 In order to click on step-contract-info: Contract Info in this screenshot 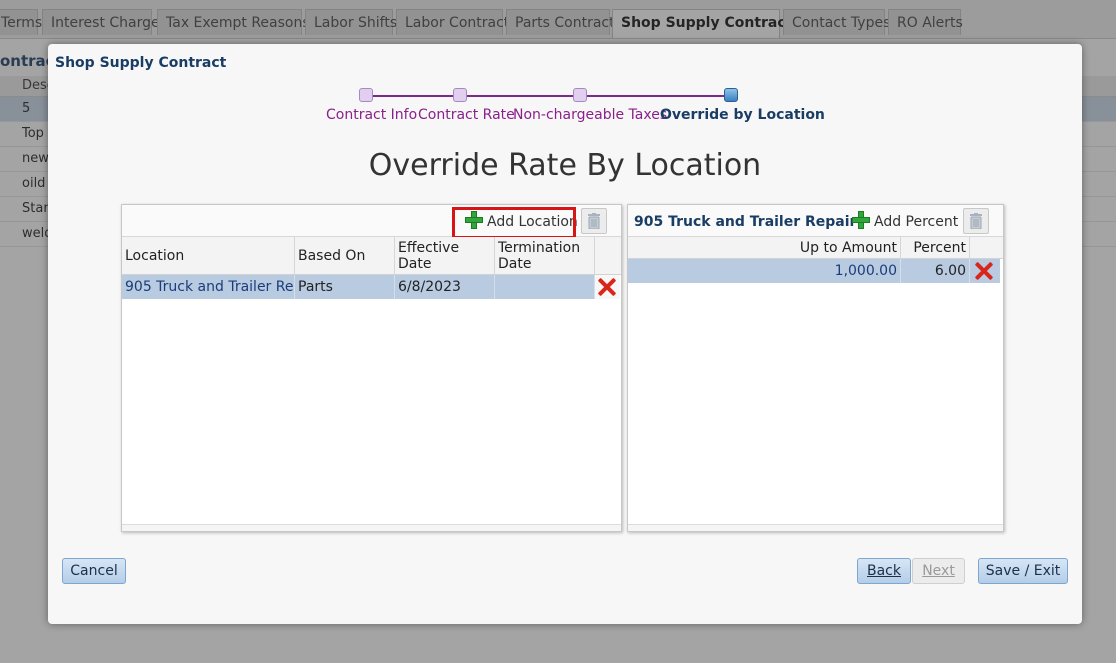, I will do `click(371, 115)`.